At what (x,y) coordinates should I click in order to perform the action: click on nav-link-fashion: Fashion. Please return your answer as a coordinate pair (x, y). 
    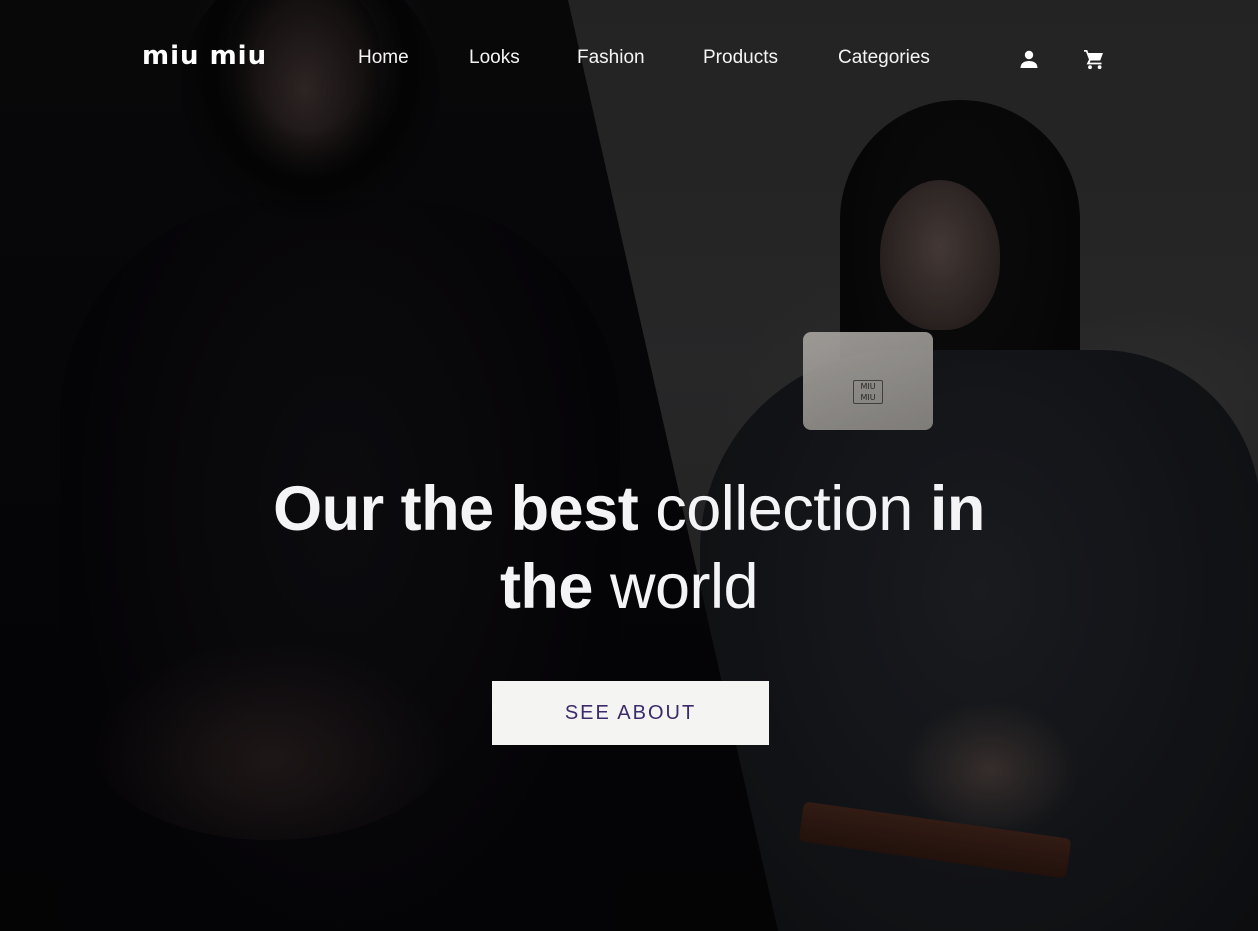
    Looking at the image, I should click on (611, 58).